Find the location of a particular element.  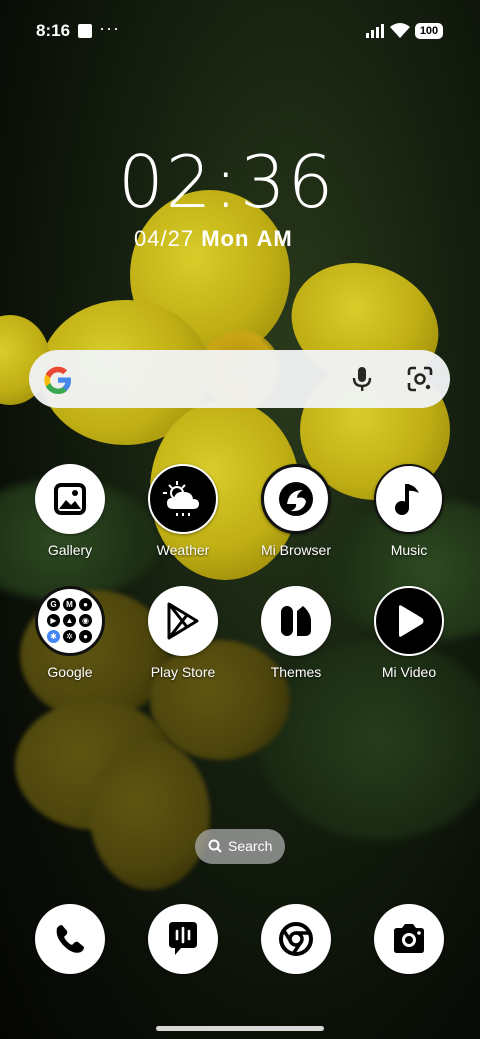

app-search-button: Search is located at coordinates (240, 846).